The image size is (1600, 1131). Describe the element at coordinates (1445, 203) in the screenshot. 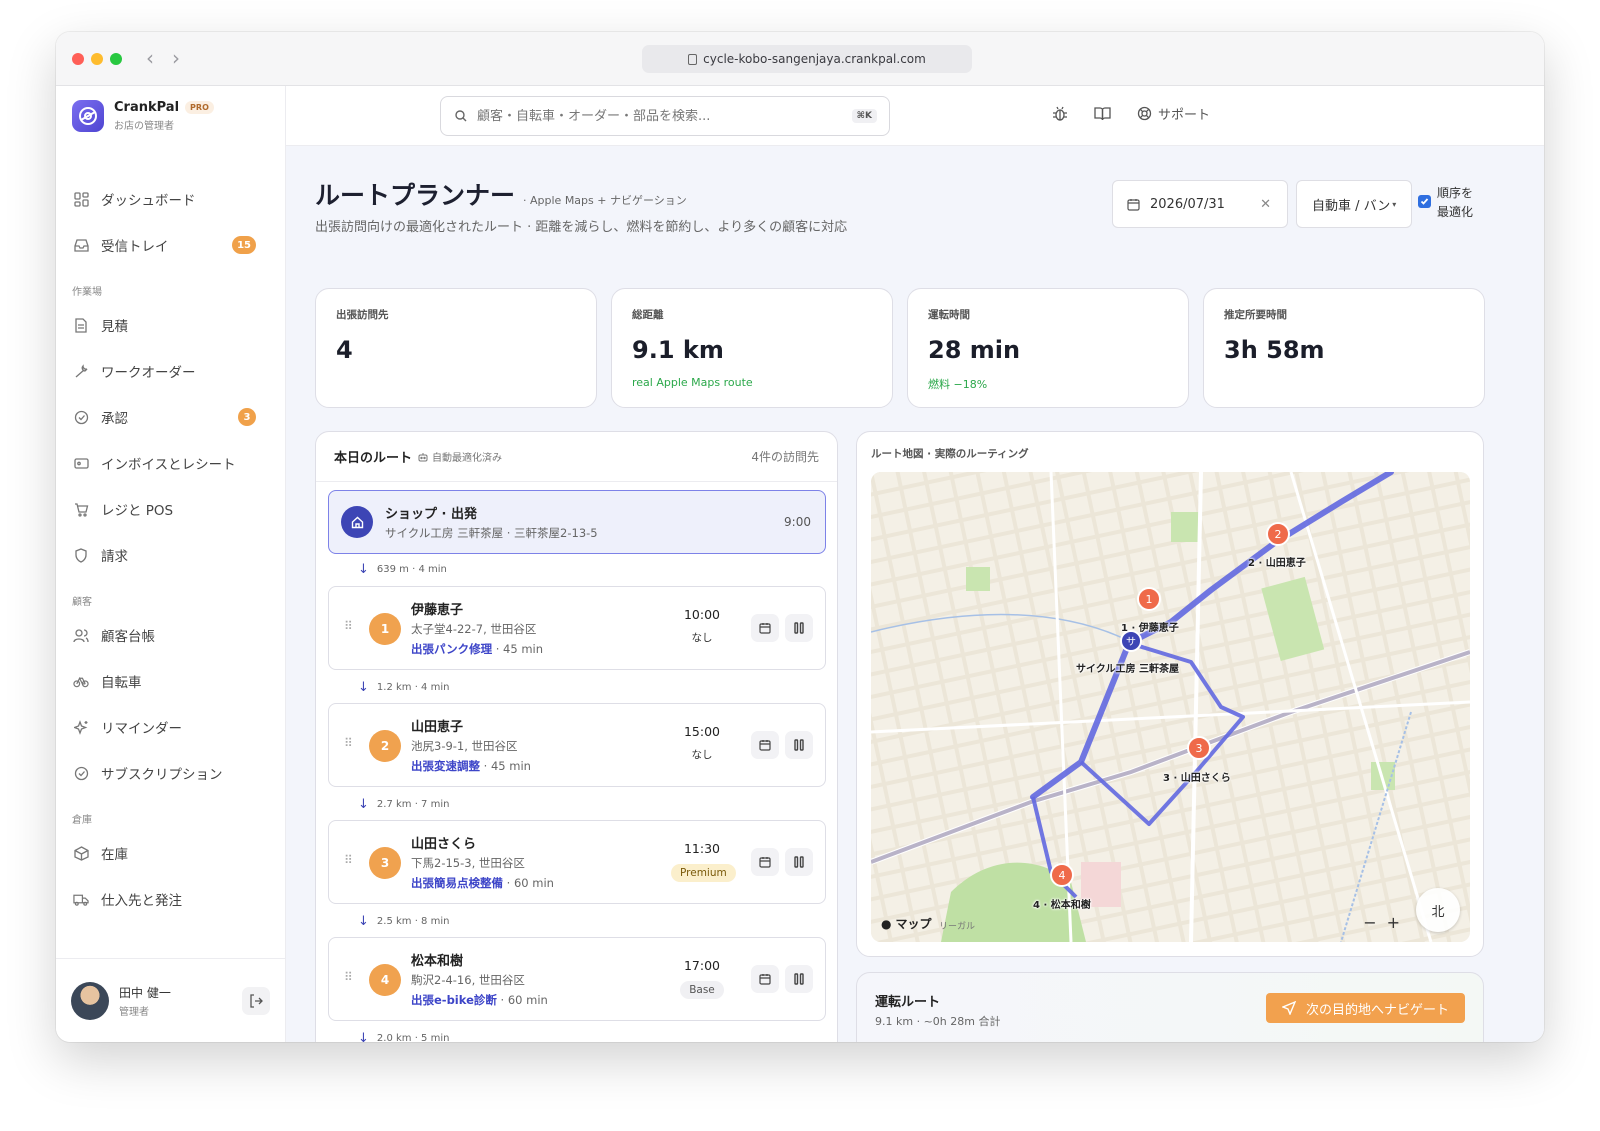

I see `optimize-order-toggle: 順序を 最適化` at that location.